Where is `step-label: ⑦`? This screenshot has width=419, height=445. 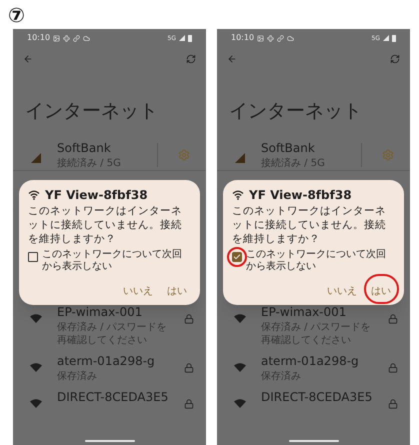 step-label: ⑦ is located at coordinates (16, 15).